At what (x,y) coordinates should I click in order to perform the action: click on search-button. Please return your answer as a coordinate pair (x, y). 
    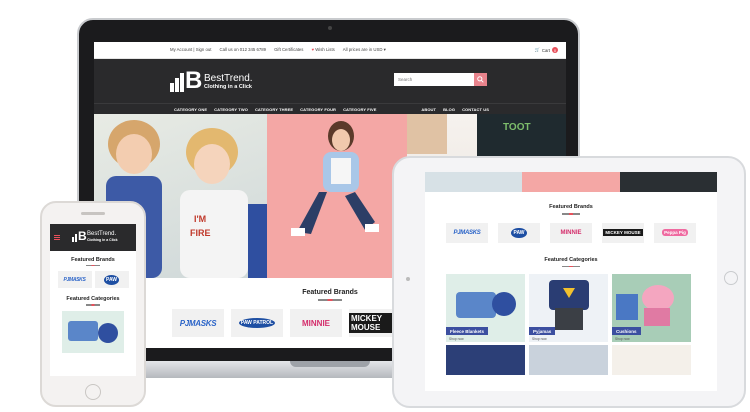
    Looking at the image, I should click on (480, 79).